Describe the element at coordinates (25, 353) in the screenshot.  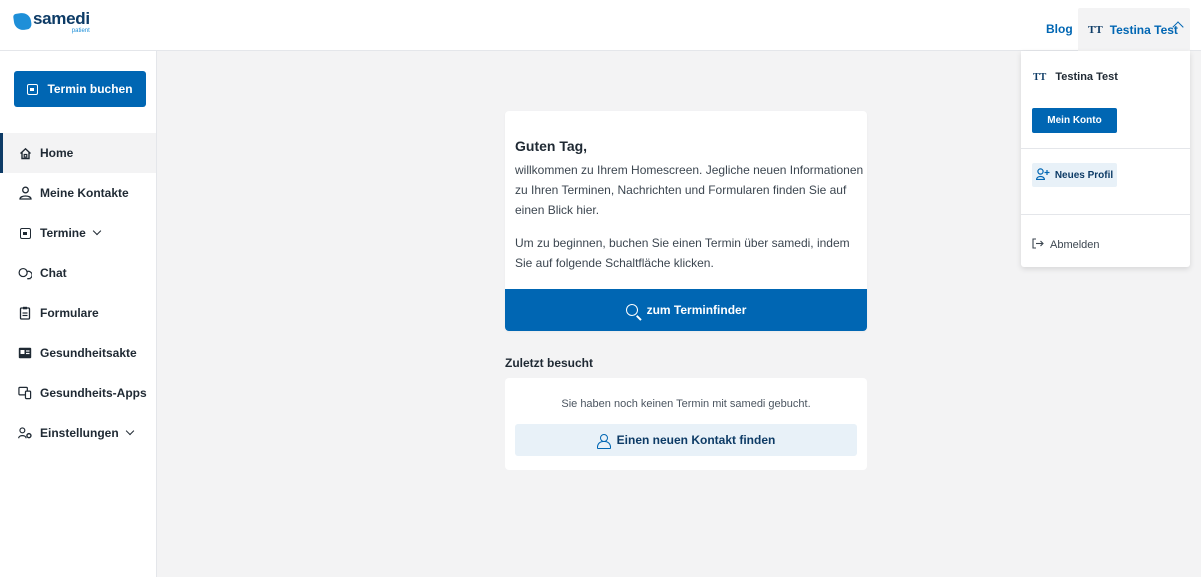
I see `health-record-icon` at that location.